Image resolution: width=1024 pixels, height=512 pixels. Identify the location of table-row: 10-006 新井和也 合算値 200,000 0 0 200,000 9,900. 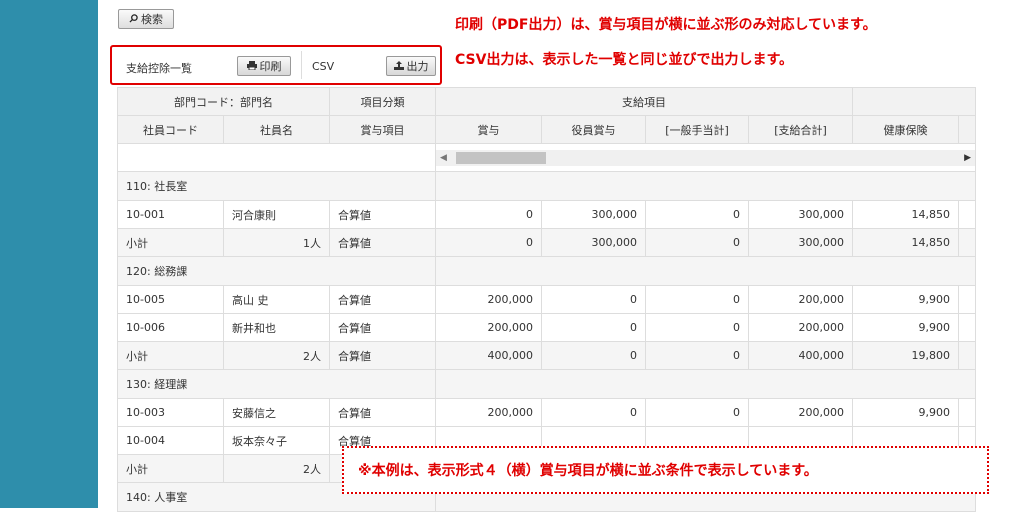
(546, 327).